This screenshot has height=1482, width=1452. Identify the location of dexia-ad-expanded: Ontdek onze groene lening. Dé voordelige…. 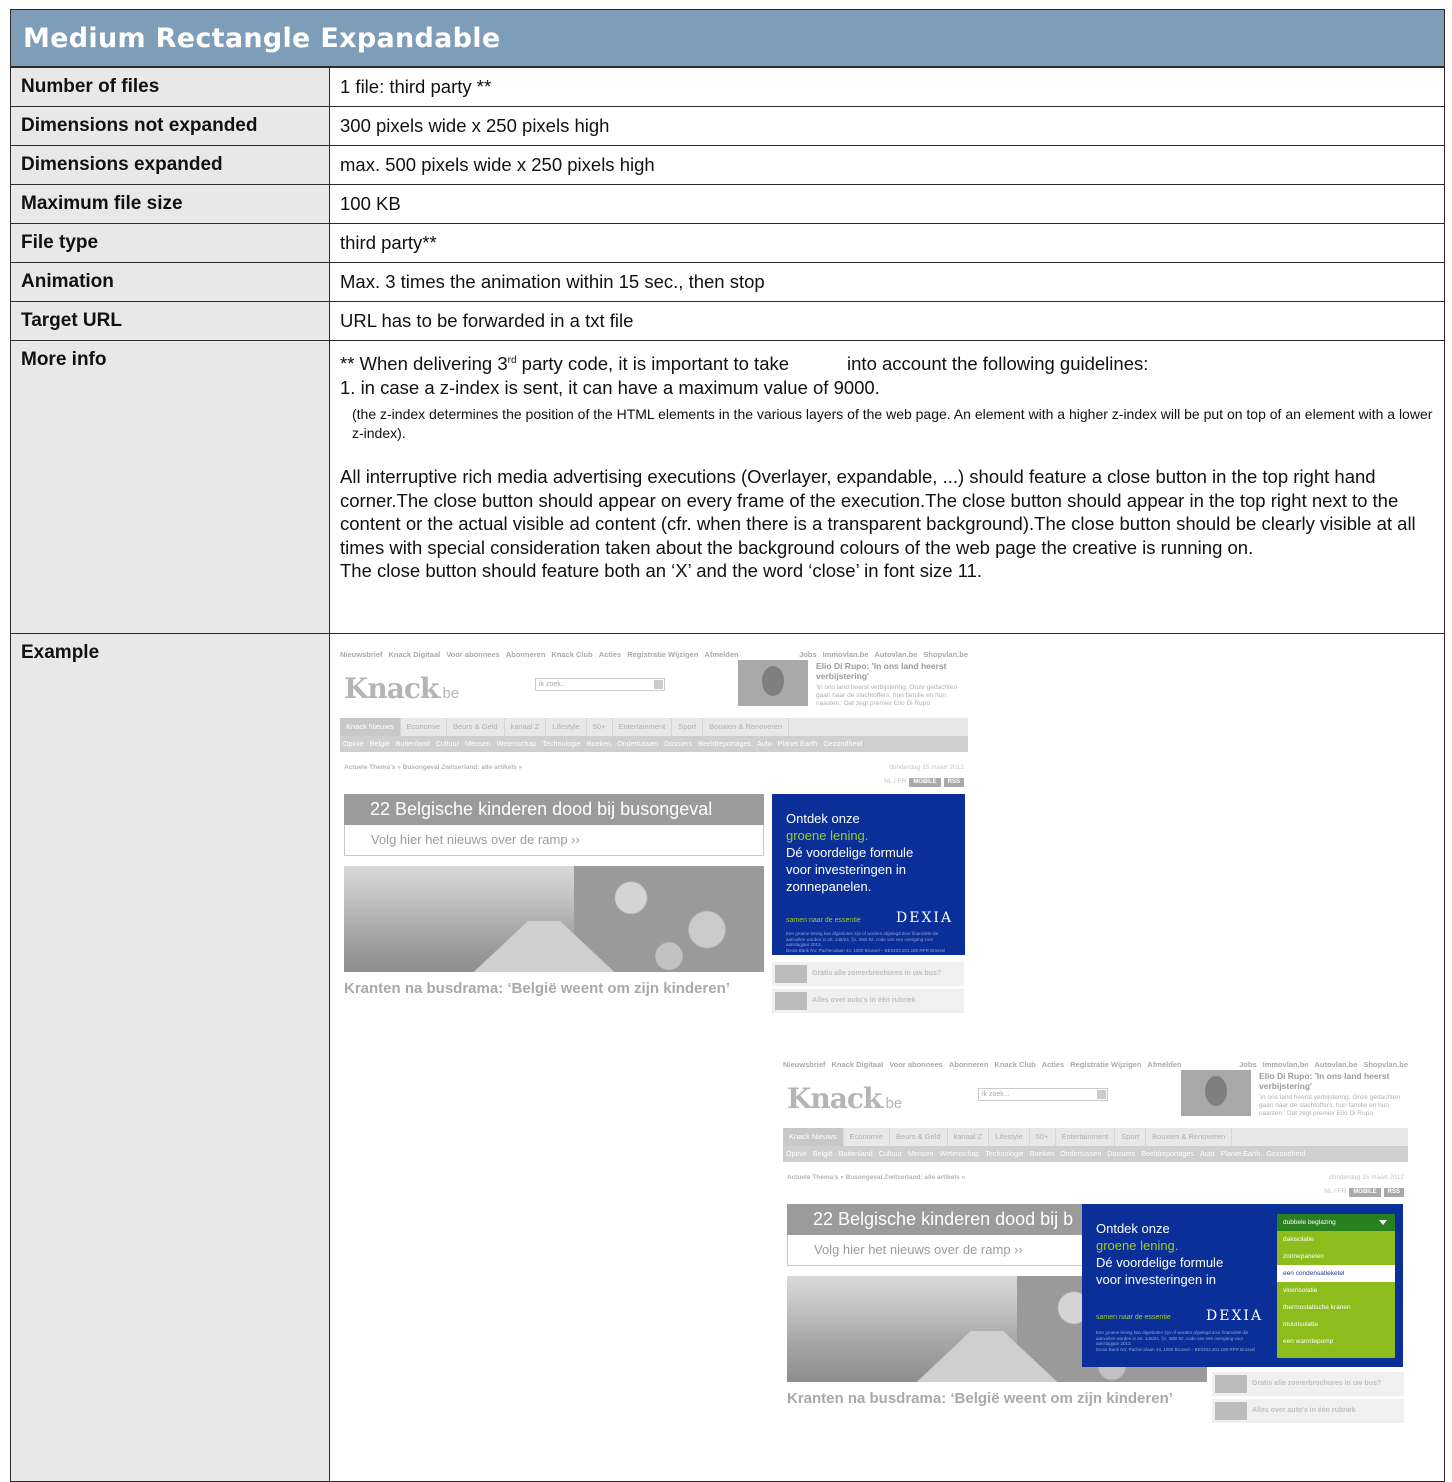
(1242, 1285).